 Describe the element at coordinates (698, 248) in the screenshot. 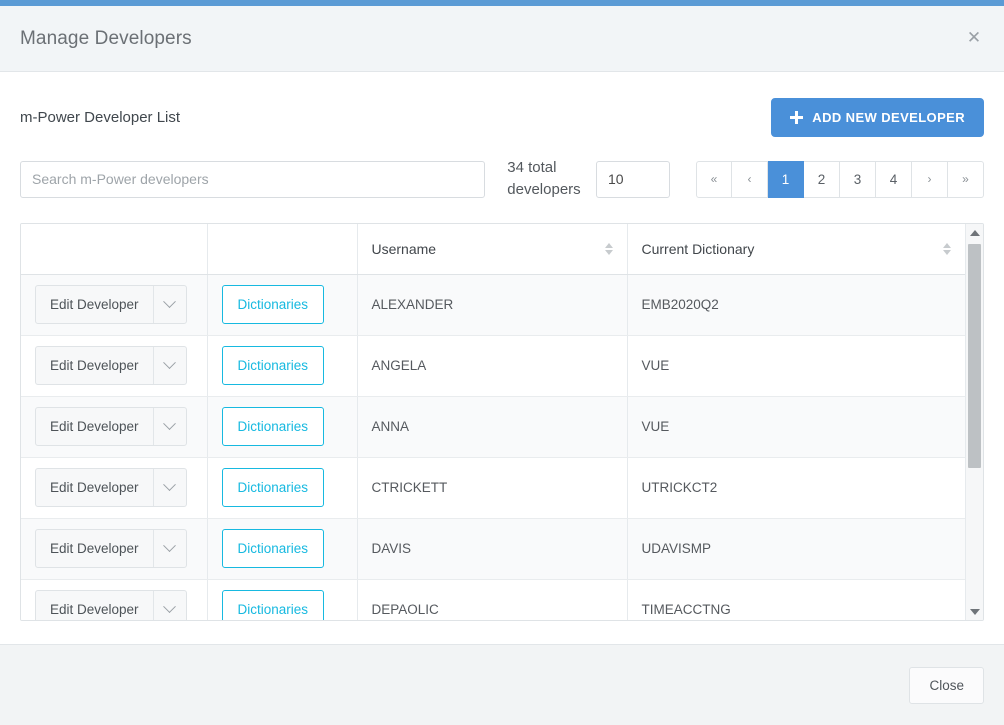

I see `column-header-current-dictionary-label: Current Dictionary` at that location.